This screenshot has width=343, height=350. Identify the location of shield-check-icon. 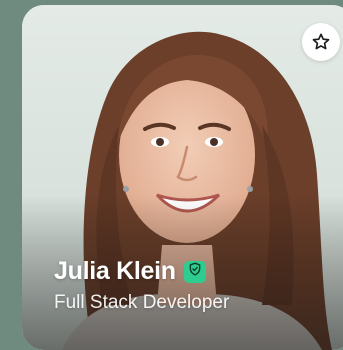
(195, 271).